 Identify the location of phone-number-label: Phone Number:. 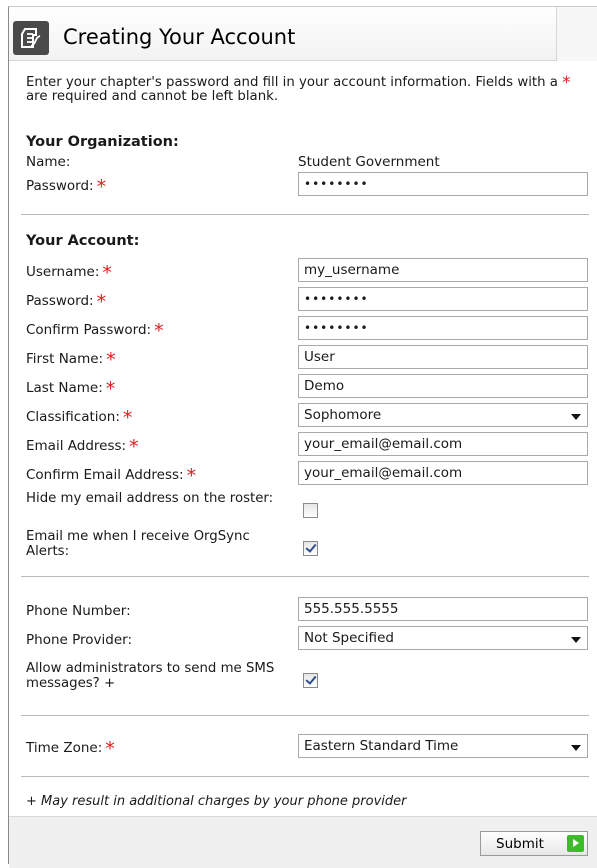
(78, 611).